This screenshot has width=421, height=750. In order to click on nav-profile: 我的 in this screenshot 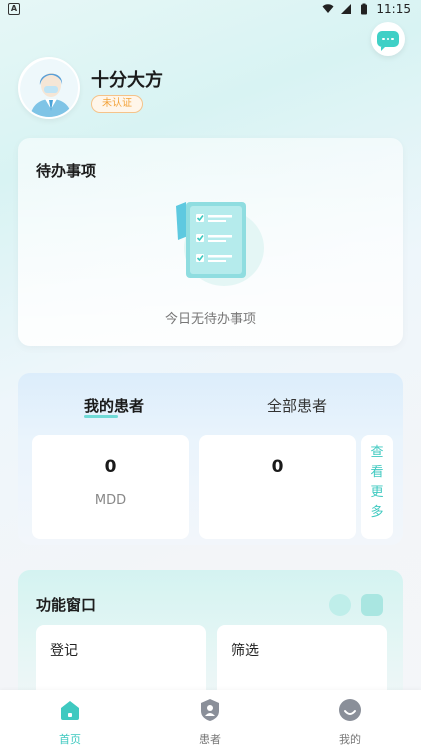, I will do `click(350, 722)`.